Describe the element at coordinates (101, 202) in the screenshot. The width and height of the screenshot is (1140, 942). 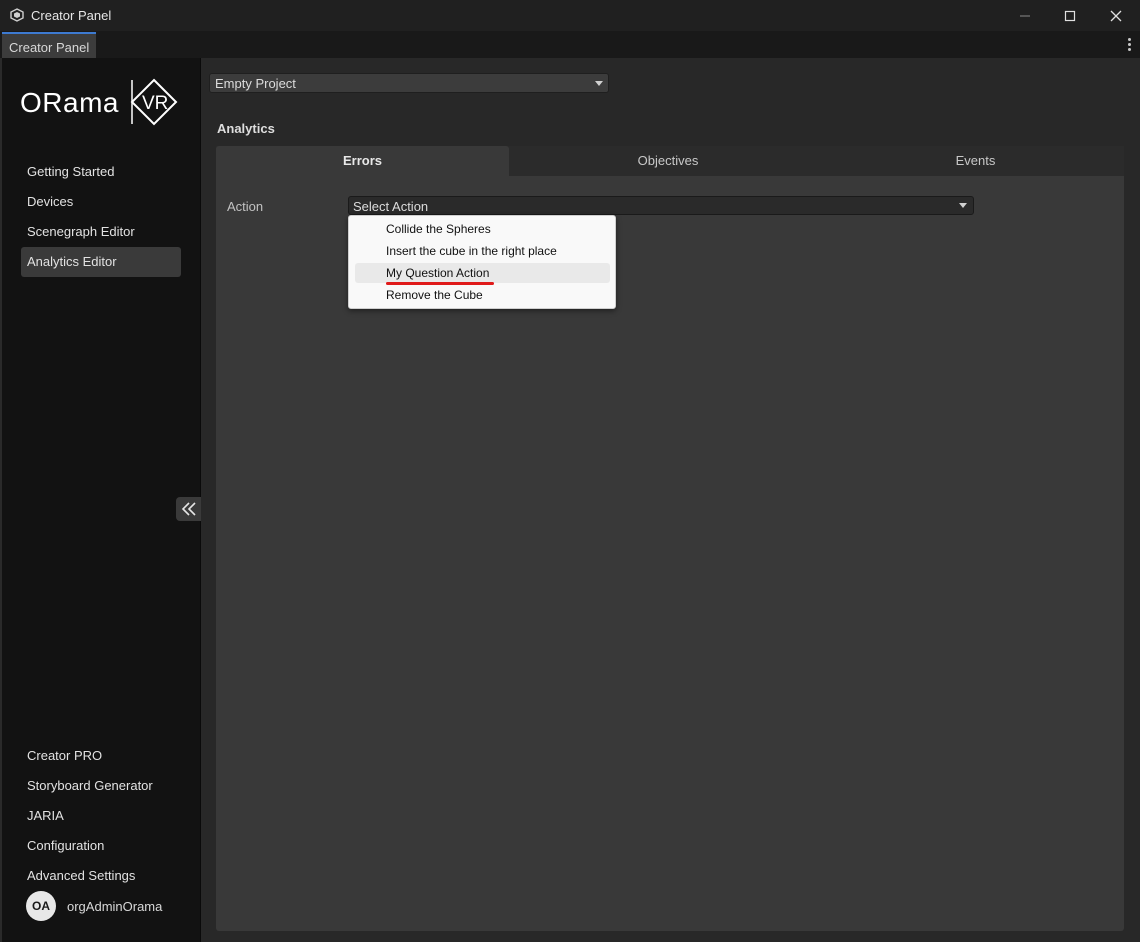
I see `sidebar-item-devices: Devices` at that location.